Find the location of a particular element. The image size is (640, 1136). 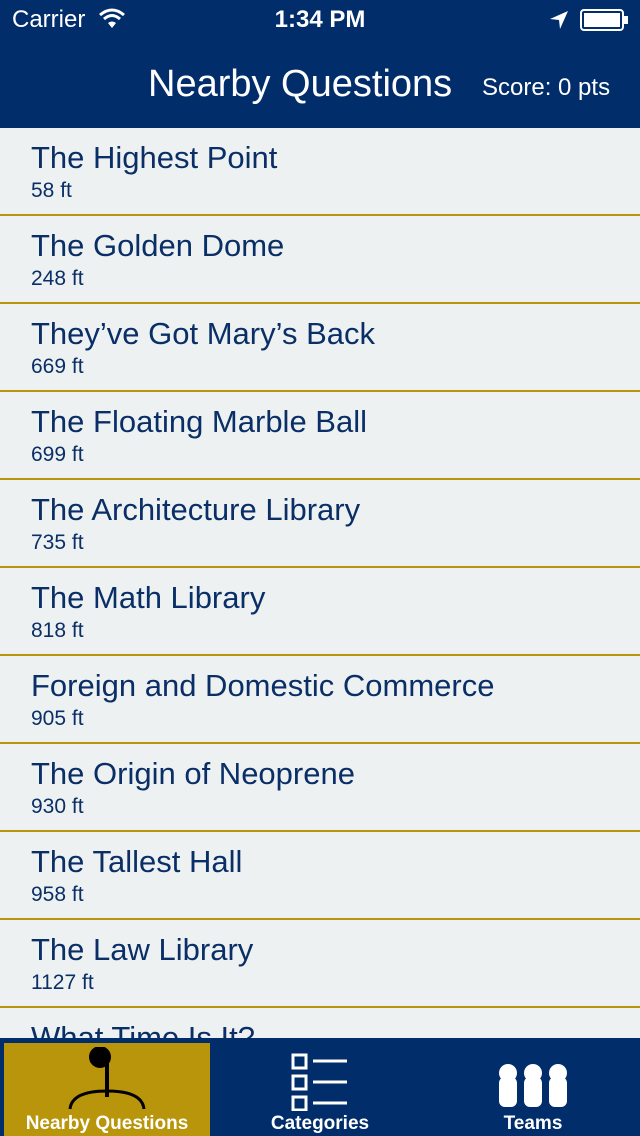

question-distance: 905 ft is located at coordinates (57, 718).